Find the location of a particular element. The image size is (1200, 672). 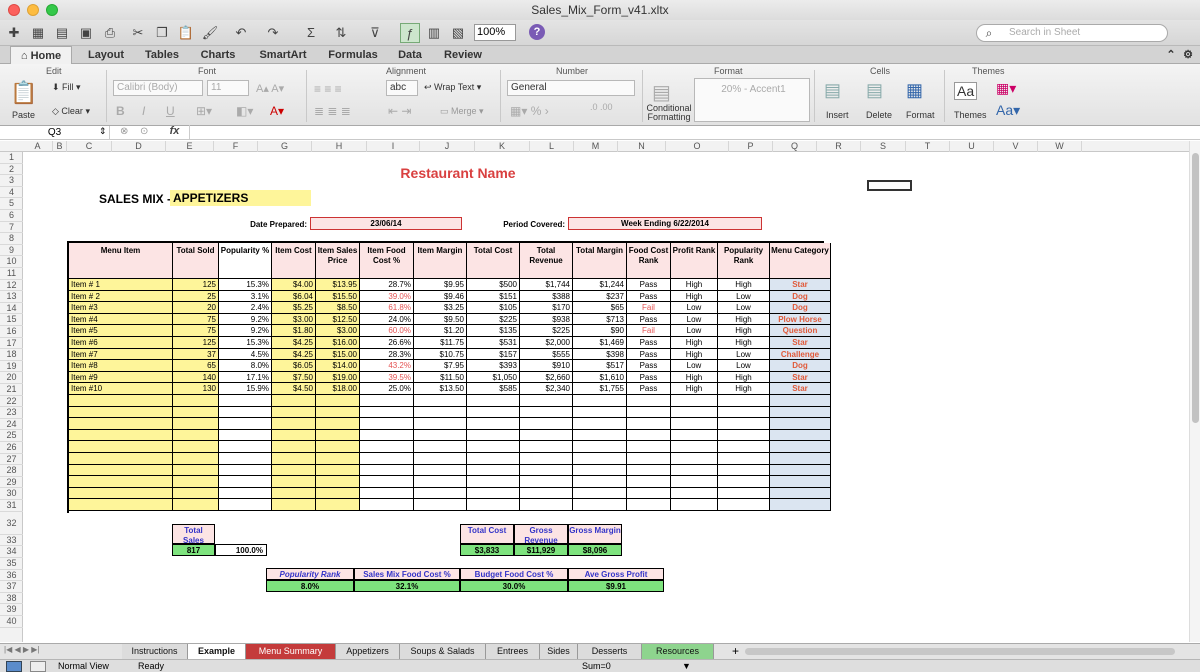

summary-label-1: Sales Mix Food Cost % is located at coordinates (407, 574).